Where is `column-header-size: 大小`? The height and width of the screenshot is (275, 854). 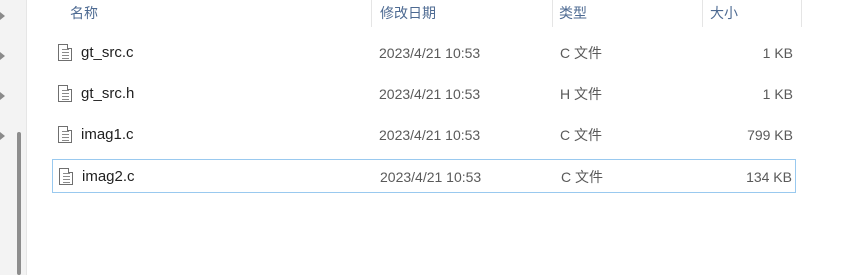 column-header-size: 大小 is located at coordinates (724, 13).